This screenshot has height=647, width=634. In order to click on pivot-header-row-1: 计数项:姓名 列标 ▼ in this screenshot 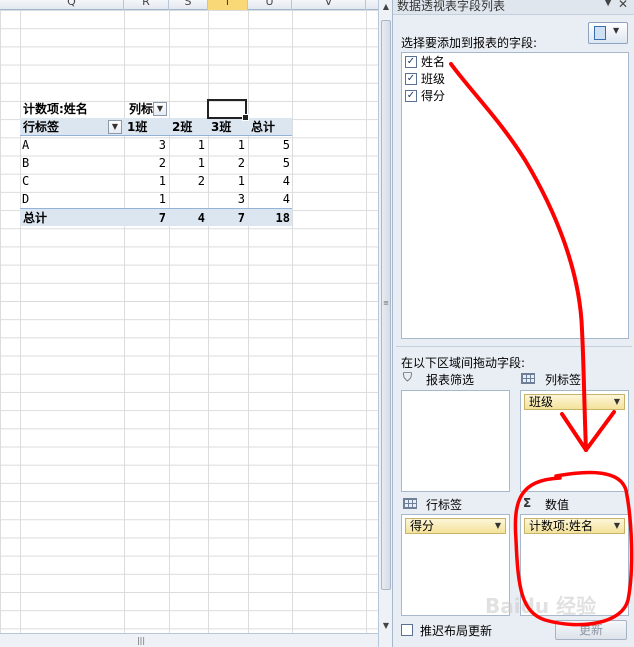, I will do `click(156, 109)`.